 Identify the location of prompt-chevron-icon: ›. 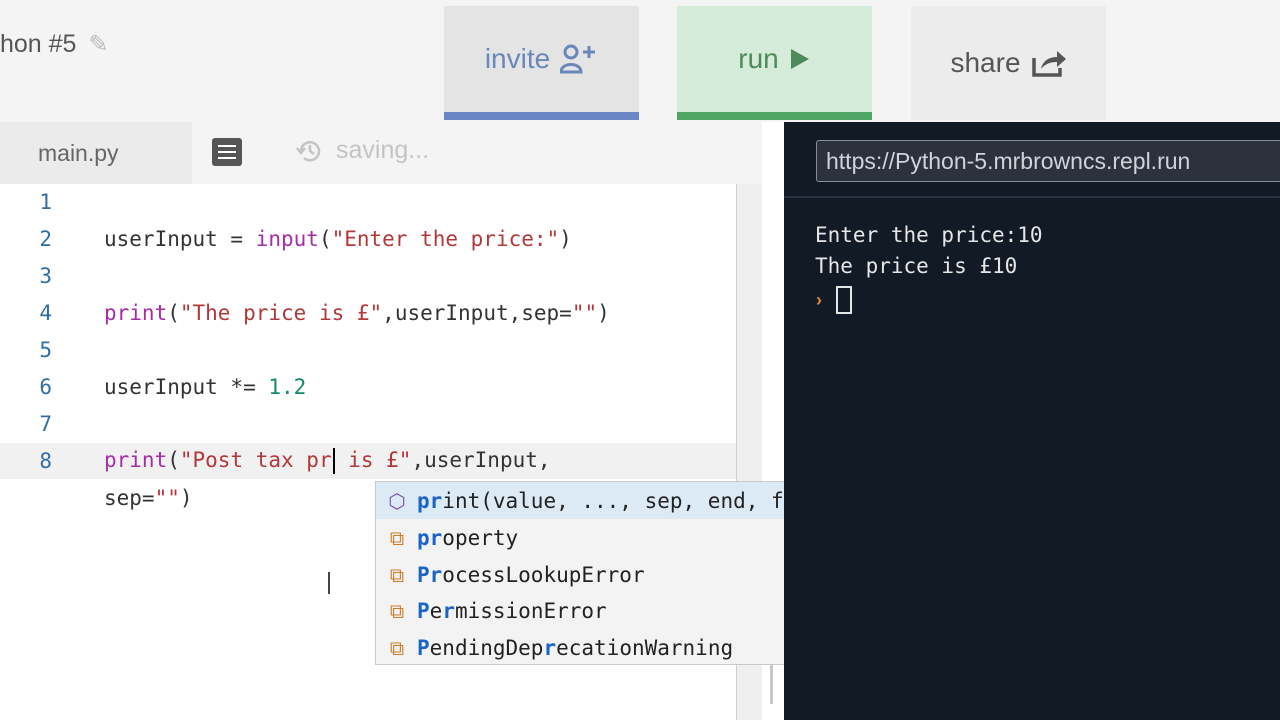
(819, 299).